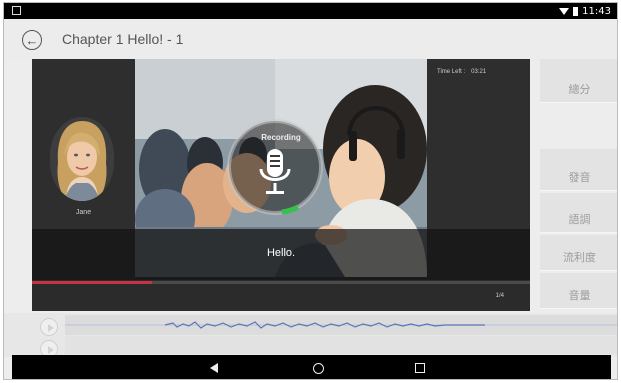 The image size is (621, 383). Describe the element at coordinates (578, 291) in the screenshot. I see `volume-score-button: 音量` at that location.